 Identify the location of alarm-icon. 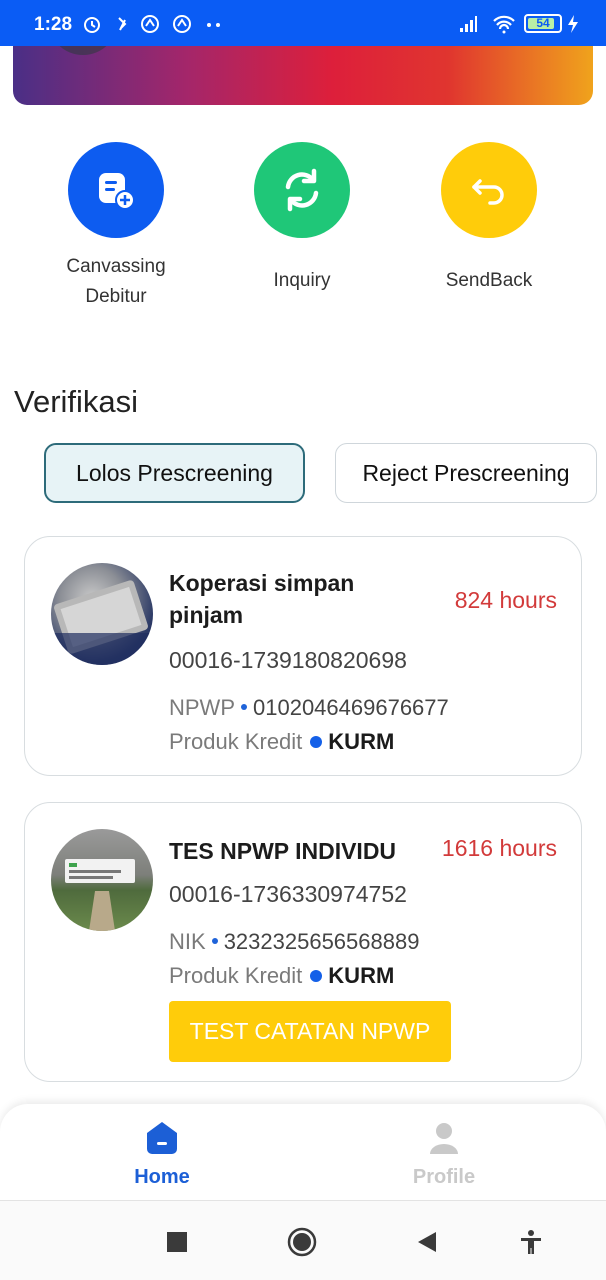
(92, 25).